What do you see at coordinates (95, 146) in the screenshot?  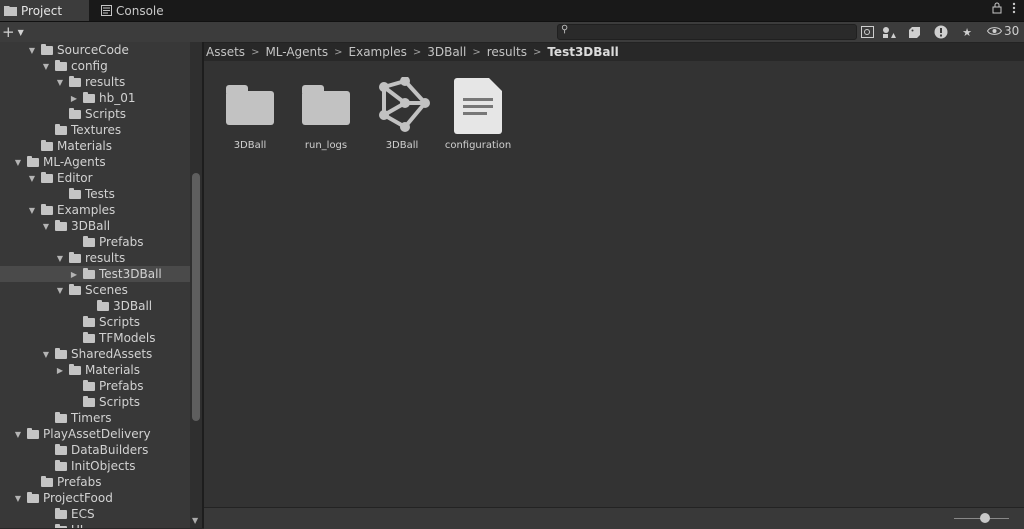 I see `tree-item: Materials` at bounding box center [95, 146].